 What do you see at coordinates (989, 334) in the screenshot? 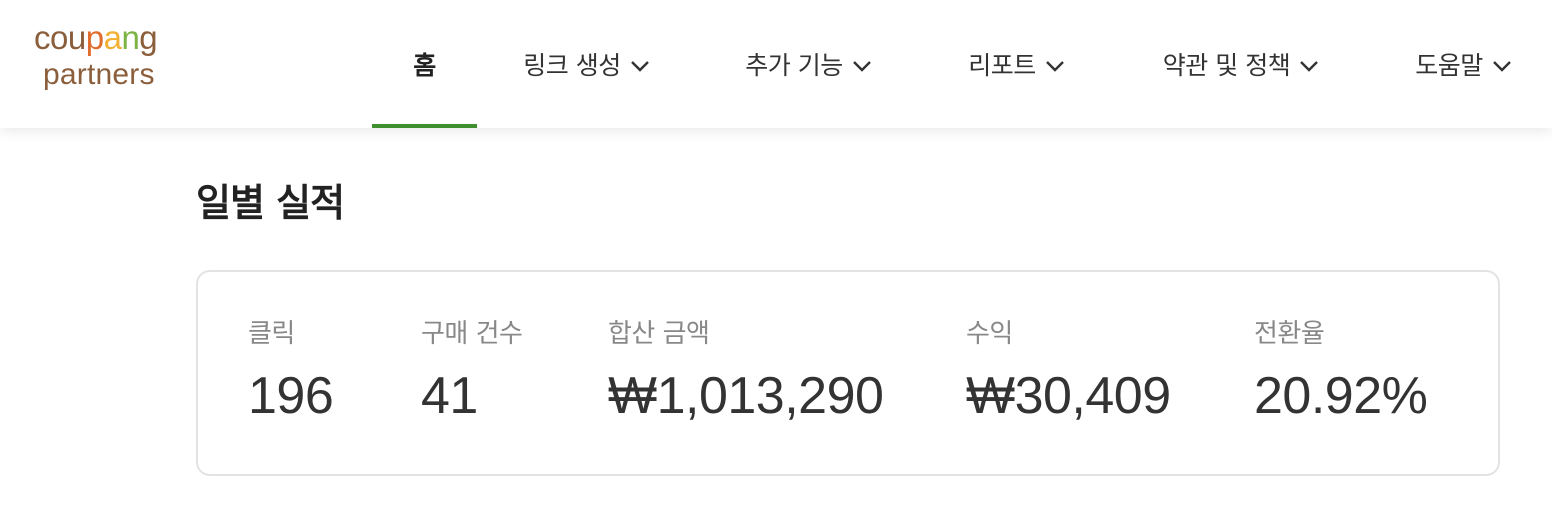
I see `stat-label: 수익` at bounding box center [989, 334].